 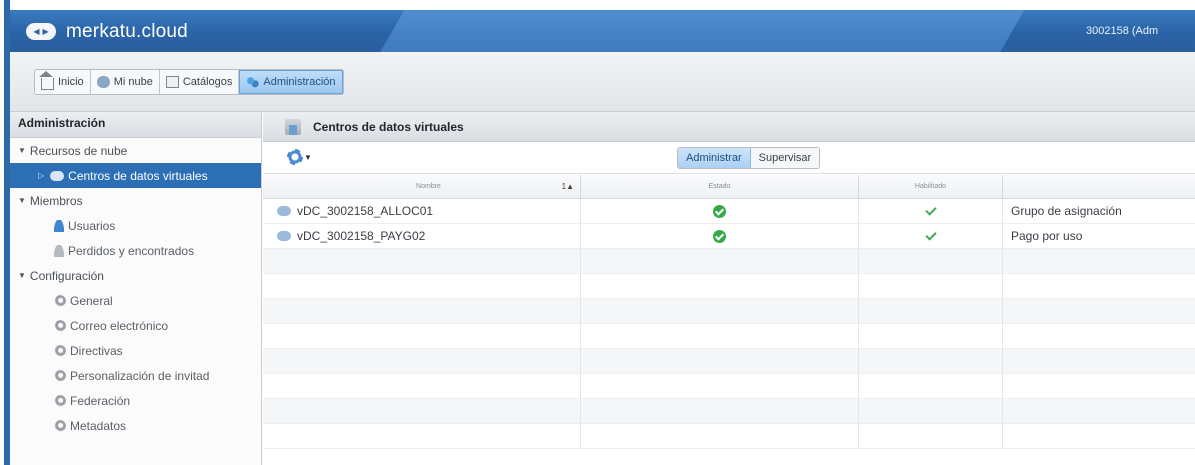 I want to click on sidebar-item-label: Personalización de invitad, so click(x=140, y=375).